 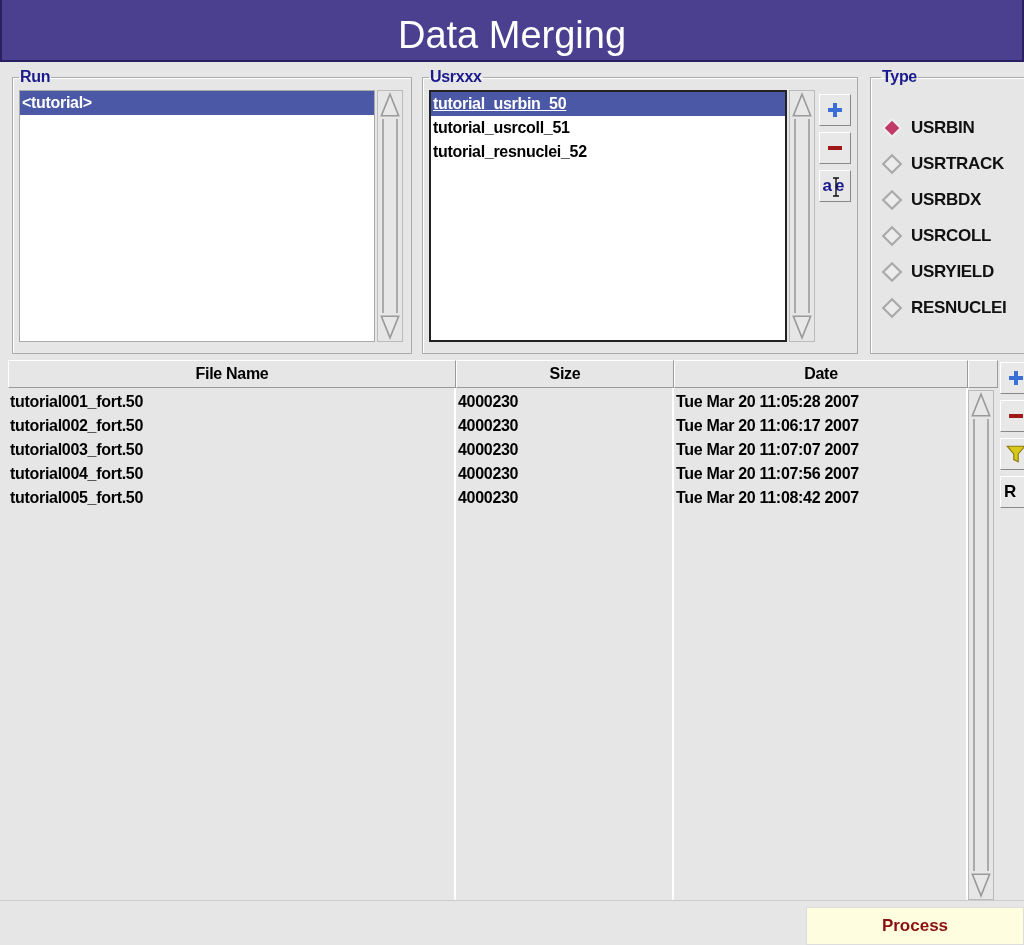 What do you see at coordinates (951, 236) in the screenshot?
I see `radio-label: USRCOLL` at bounding box center [951, 236].